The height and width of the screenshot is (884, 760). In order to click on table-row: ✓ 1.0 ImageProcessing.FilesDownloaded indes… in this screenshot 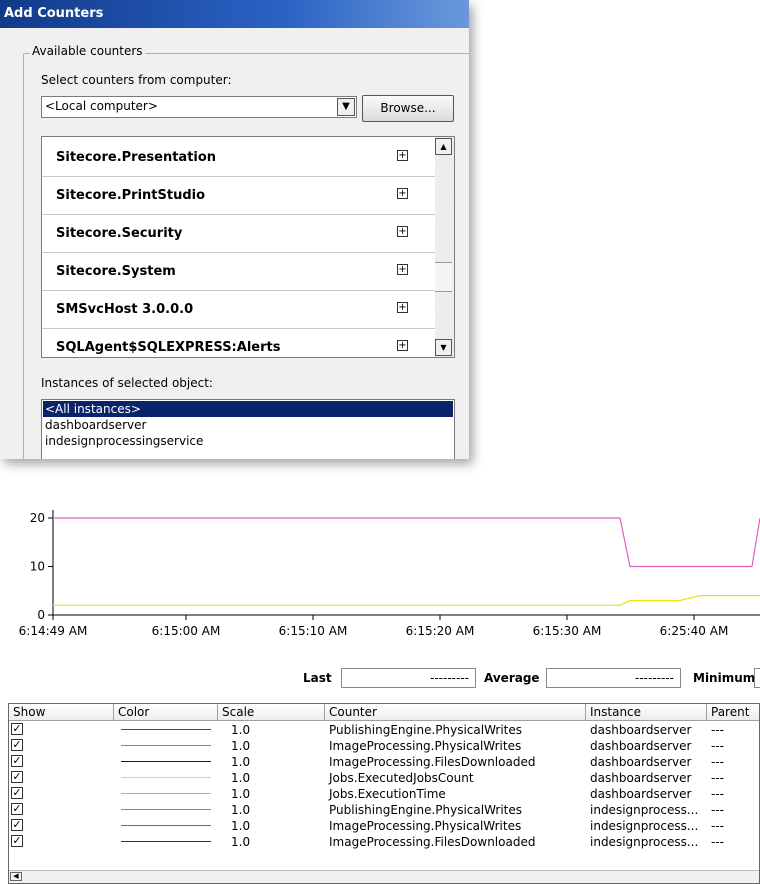, I will do `click(384, 842)`.